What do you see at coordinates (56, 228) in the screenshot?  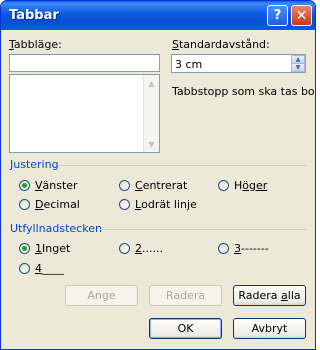 I see `leader-group-title: Utfyllnadstecken` at bounding box center [56, 228].